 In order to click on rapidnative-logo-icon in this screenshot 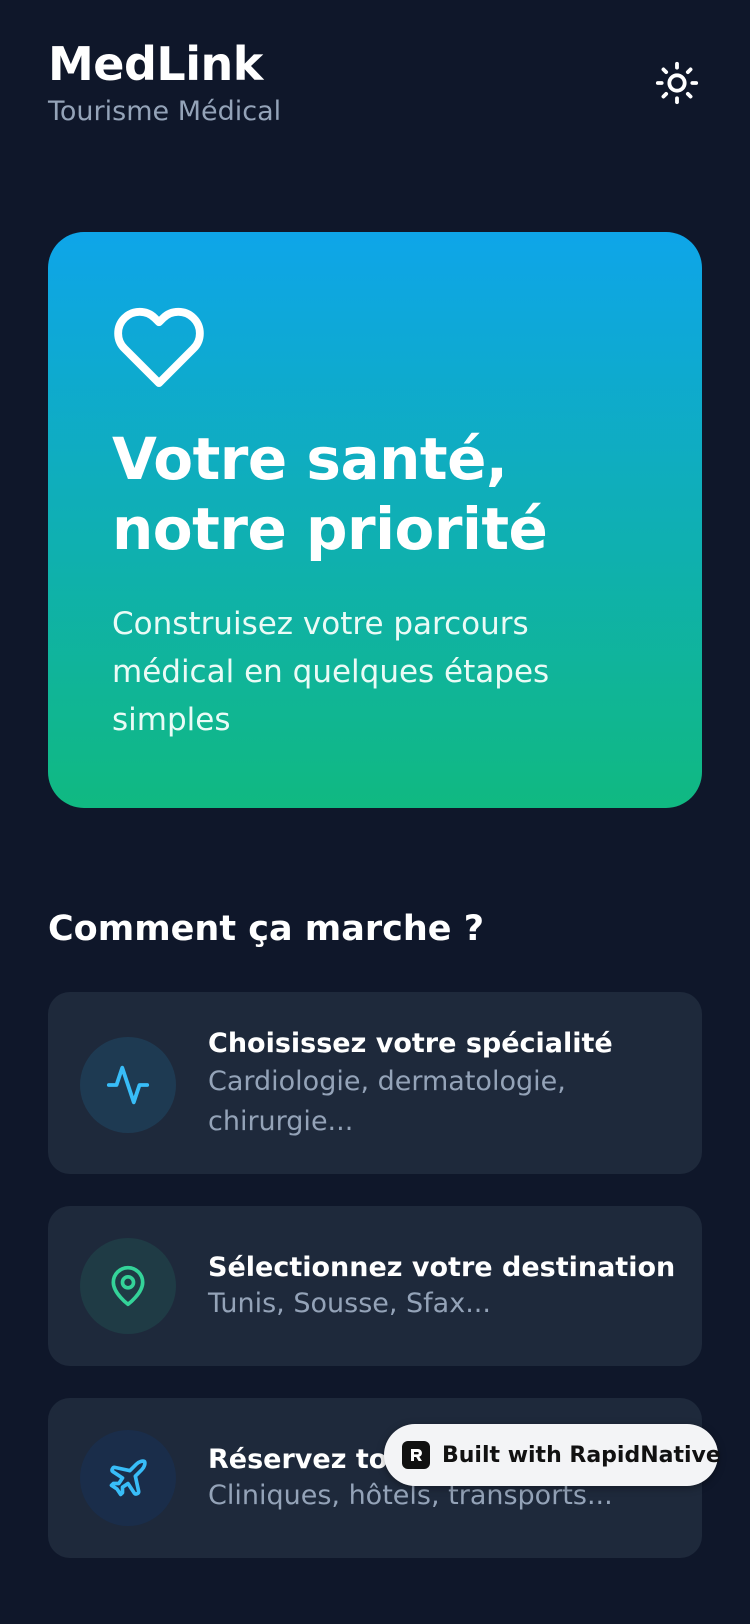, I will do `click(416, 1455)`.